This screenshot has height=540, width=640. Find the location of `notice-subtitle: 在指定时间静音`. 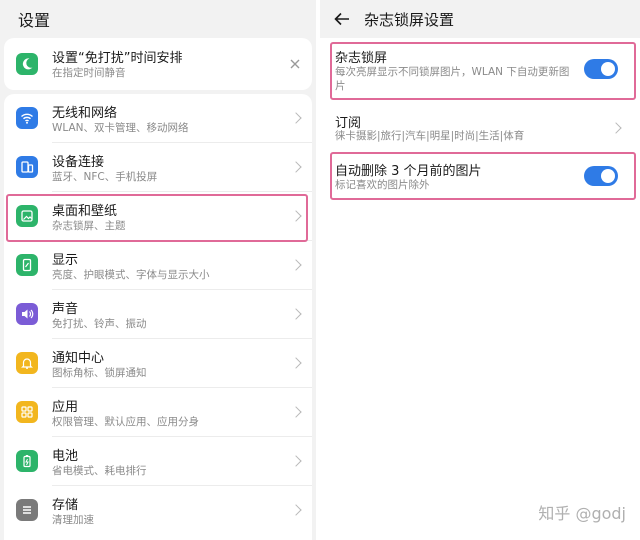

notice-subtitle: 在指定时间静音 is located at coordinates (89, 73).